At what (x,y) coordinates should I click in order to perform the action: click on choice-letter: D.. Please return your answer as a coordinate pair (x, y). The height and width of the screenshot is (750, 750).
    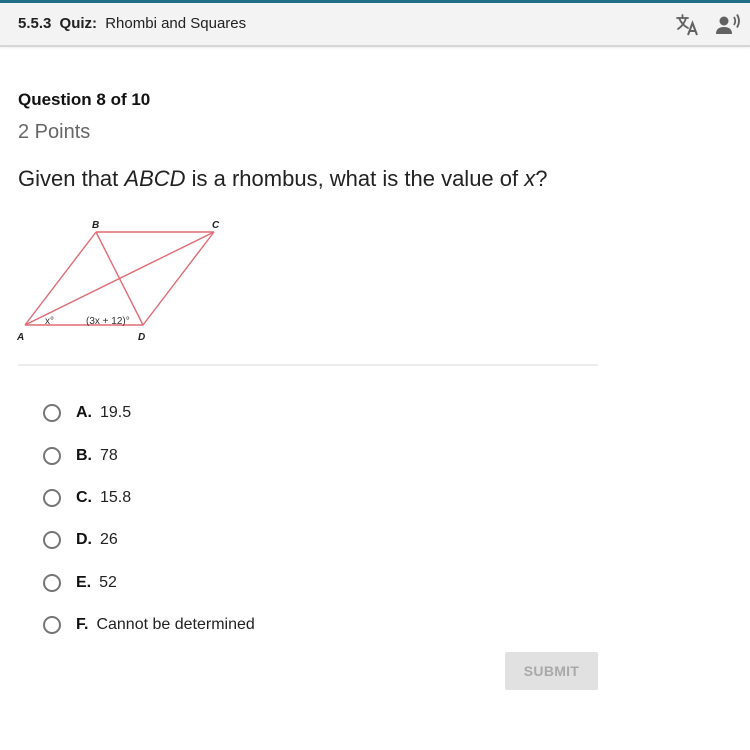
    Looking at the image, I should click on (84, 540).